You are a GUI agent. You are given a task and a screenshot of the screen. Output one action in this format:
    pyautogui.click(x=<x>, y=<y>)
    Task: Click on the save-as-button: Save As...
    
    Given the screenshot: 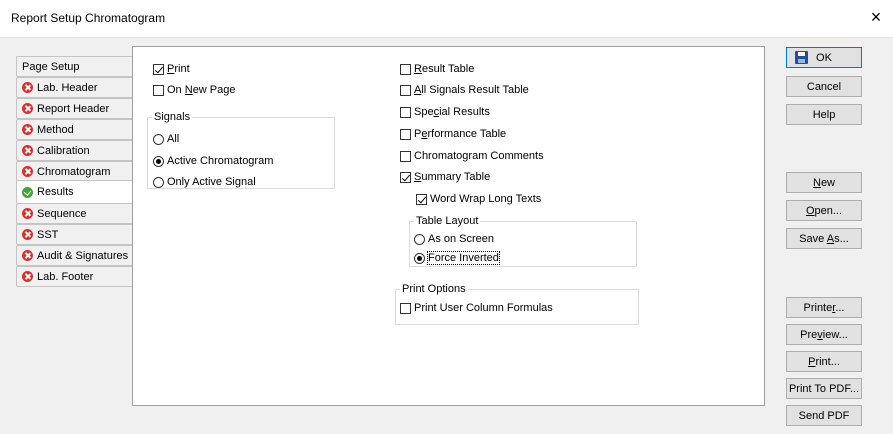 What is the action you would take?
    pyautogui.click(x=824, y=238)
    